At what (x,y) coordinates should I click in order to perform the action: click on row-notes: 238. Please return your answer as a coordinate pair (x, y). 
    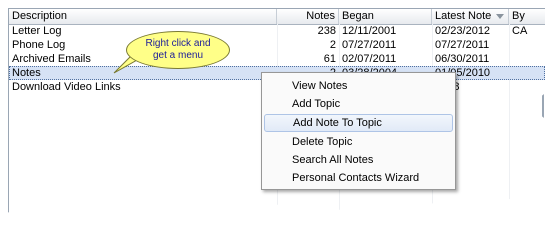
    Looking at the image, I should click on (326, 31).